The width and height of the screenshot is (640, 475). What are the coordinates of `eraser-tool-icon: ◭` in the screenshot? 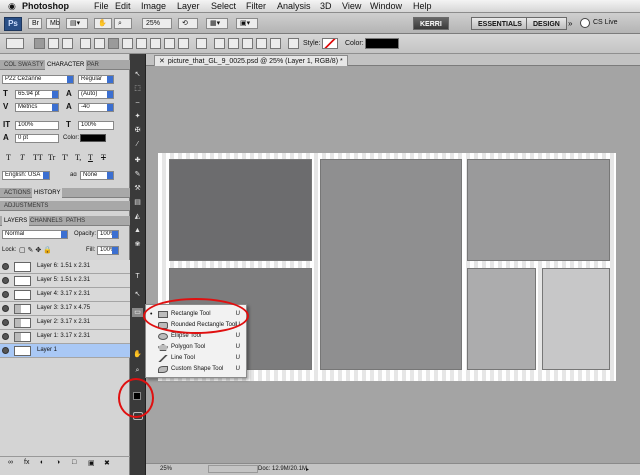 It's located at (137, 216).